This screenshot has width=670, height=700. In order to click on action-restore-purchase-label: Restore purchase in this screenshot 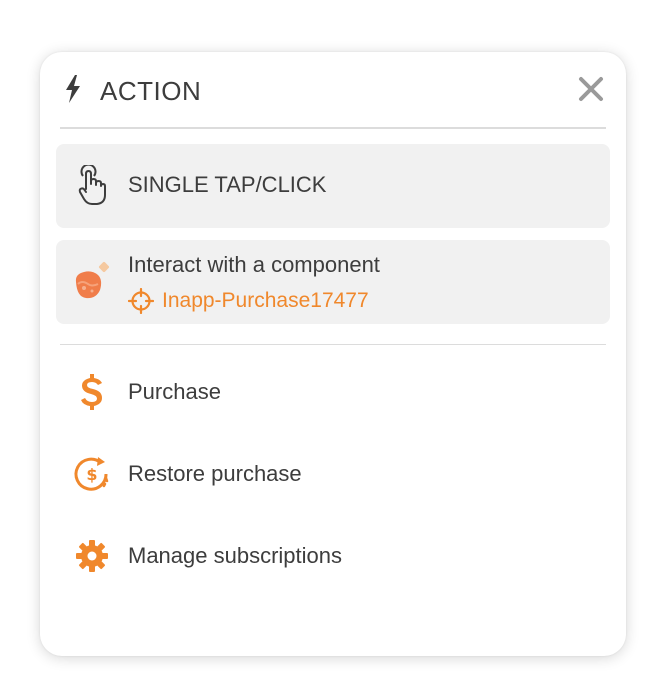, I will do `click(215, 473)`.